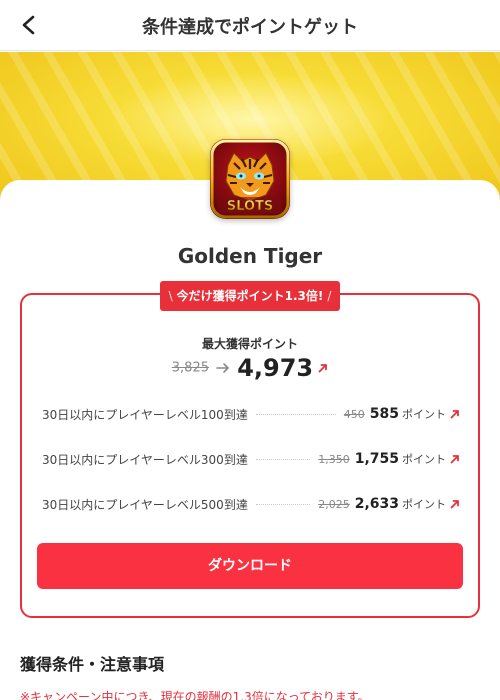 This screenshot has height=700, width=500. I want to click on condition-row: 30日以内にプレイヤーレベル300到達 1,350 1,755 ポイント, so click(251, 459).